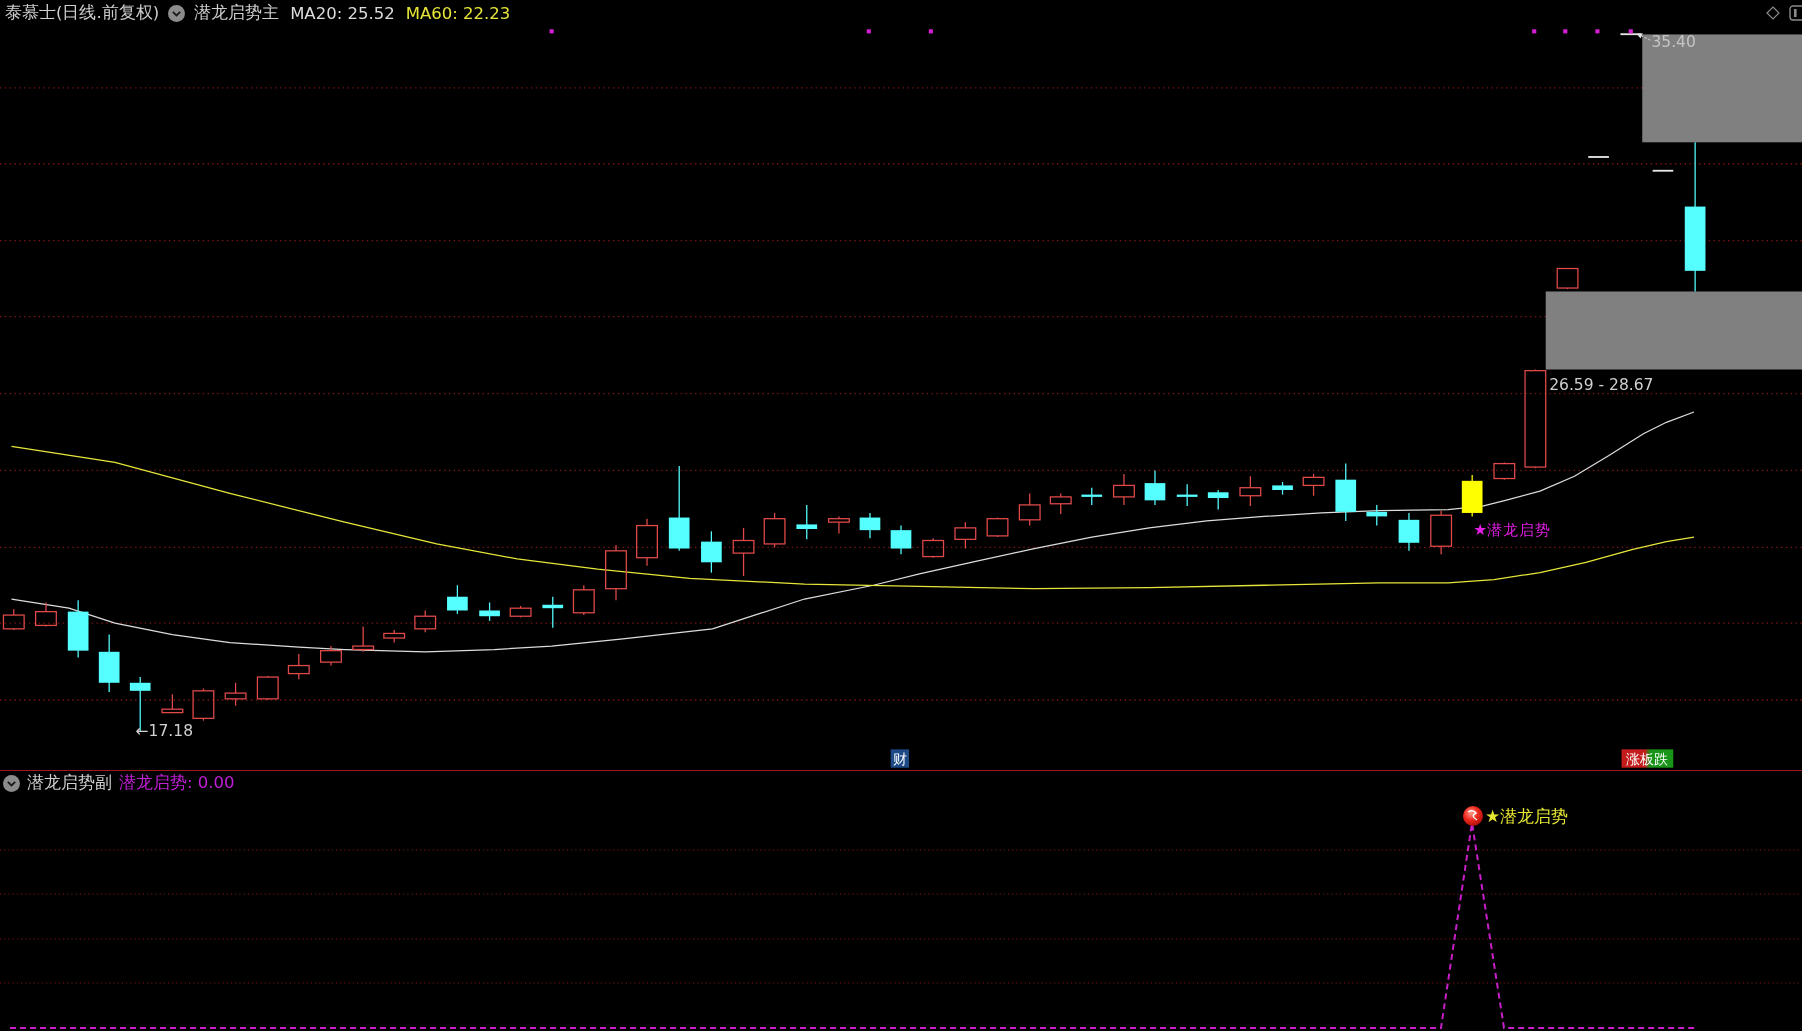 This screenshot has height=1031, width=1802. Describe the element at coordinates (237, 13) in the screenshot. I see `indicator-name: 潜龙启势主` at that location.